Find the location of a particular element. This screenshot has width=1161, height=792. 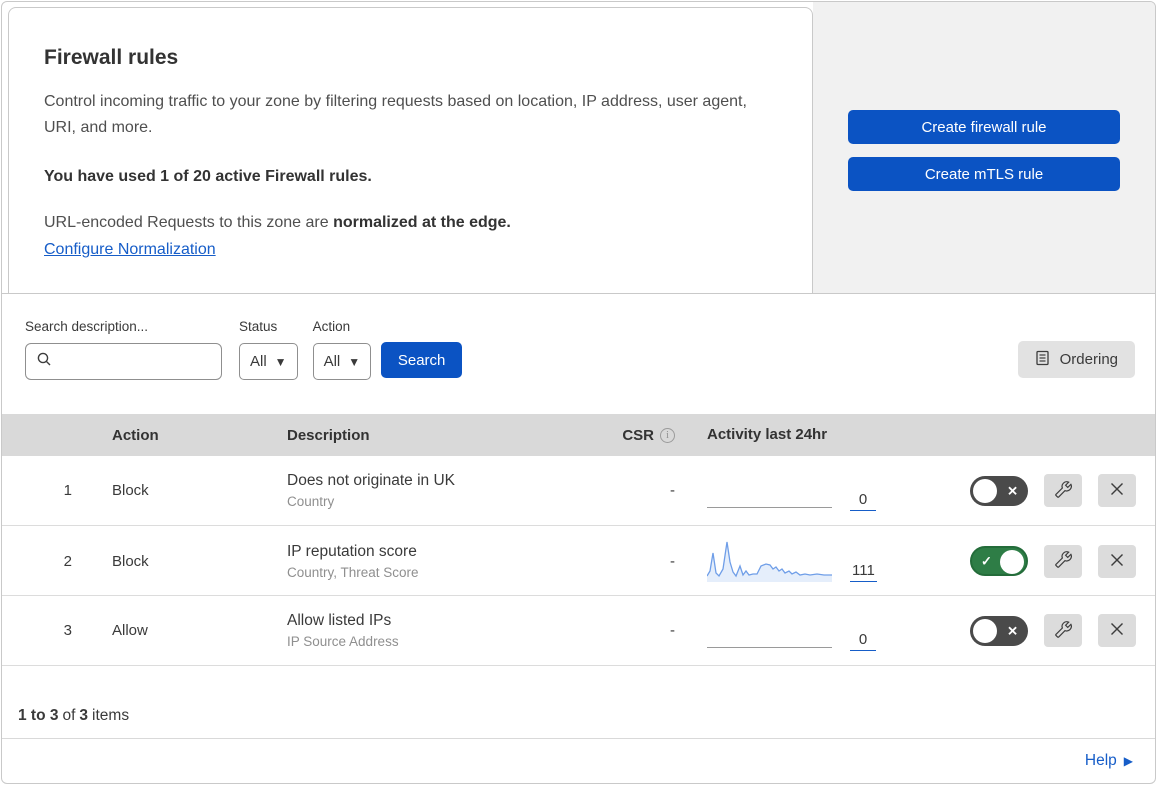

normalization-prefix: URL-encoded Requests to this zone are is located at coordinates (186, 223).